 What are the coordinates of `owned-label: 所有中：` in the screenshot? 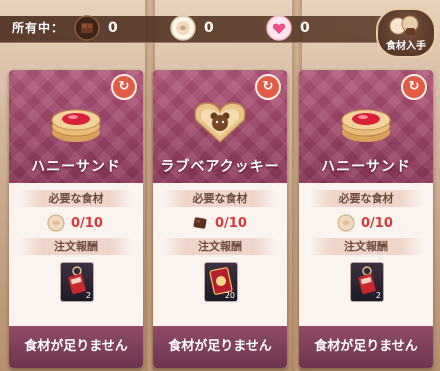 It's located at (38, 28).